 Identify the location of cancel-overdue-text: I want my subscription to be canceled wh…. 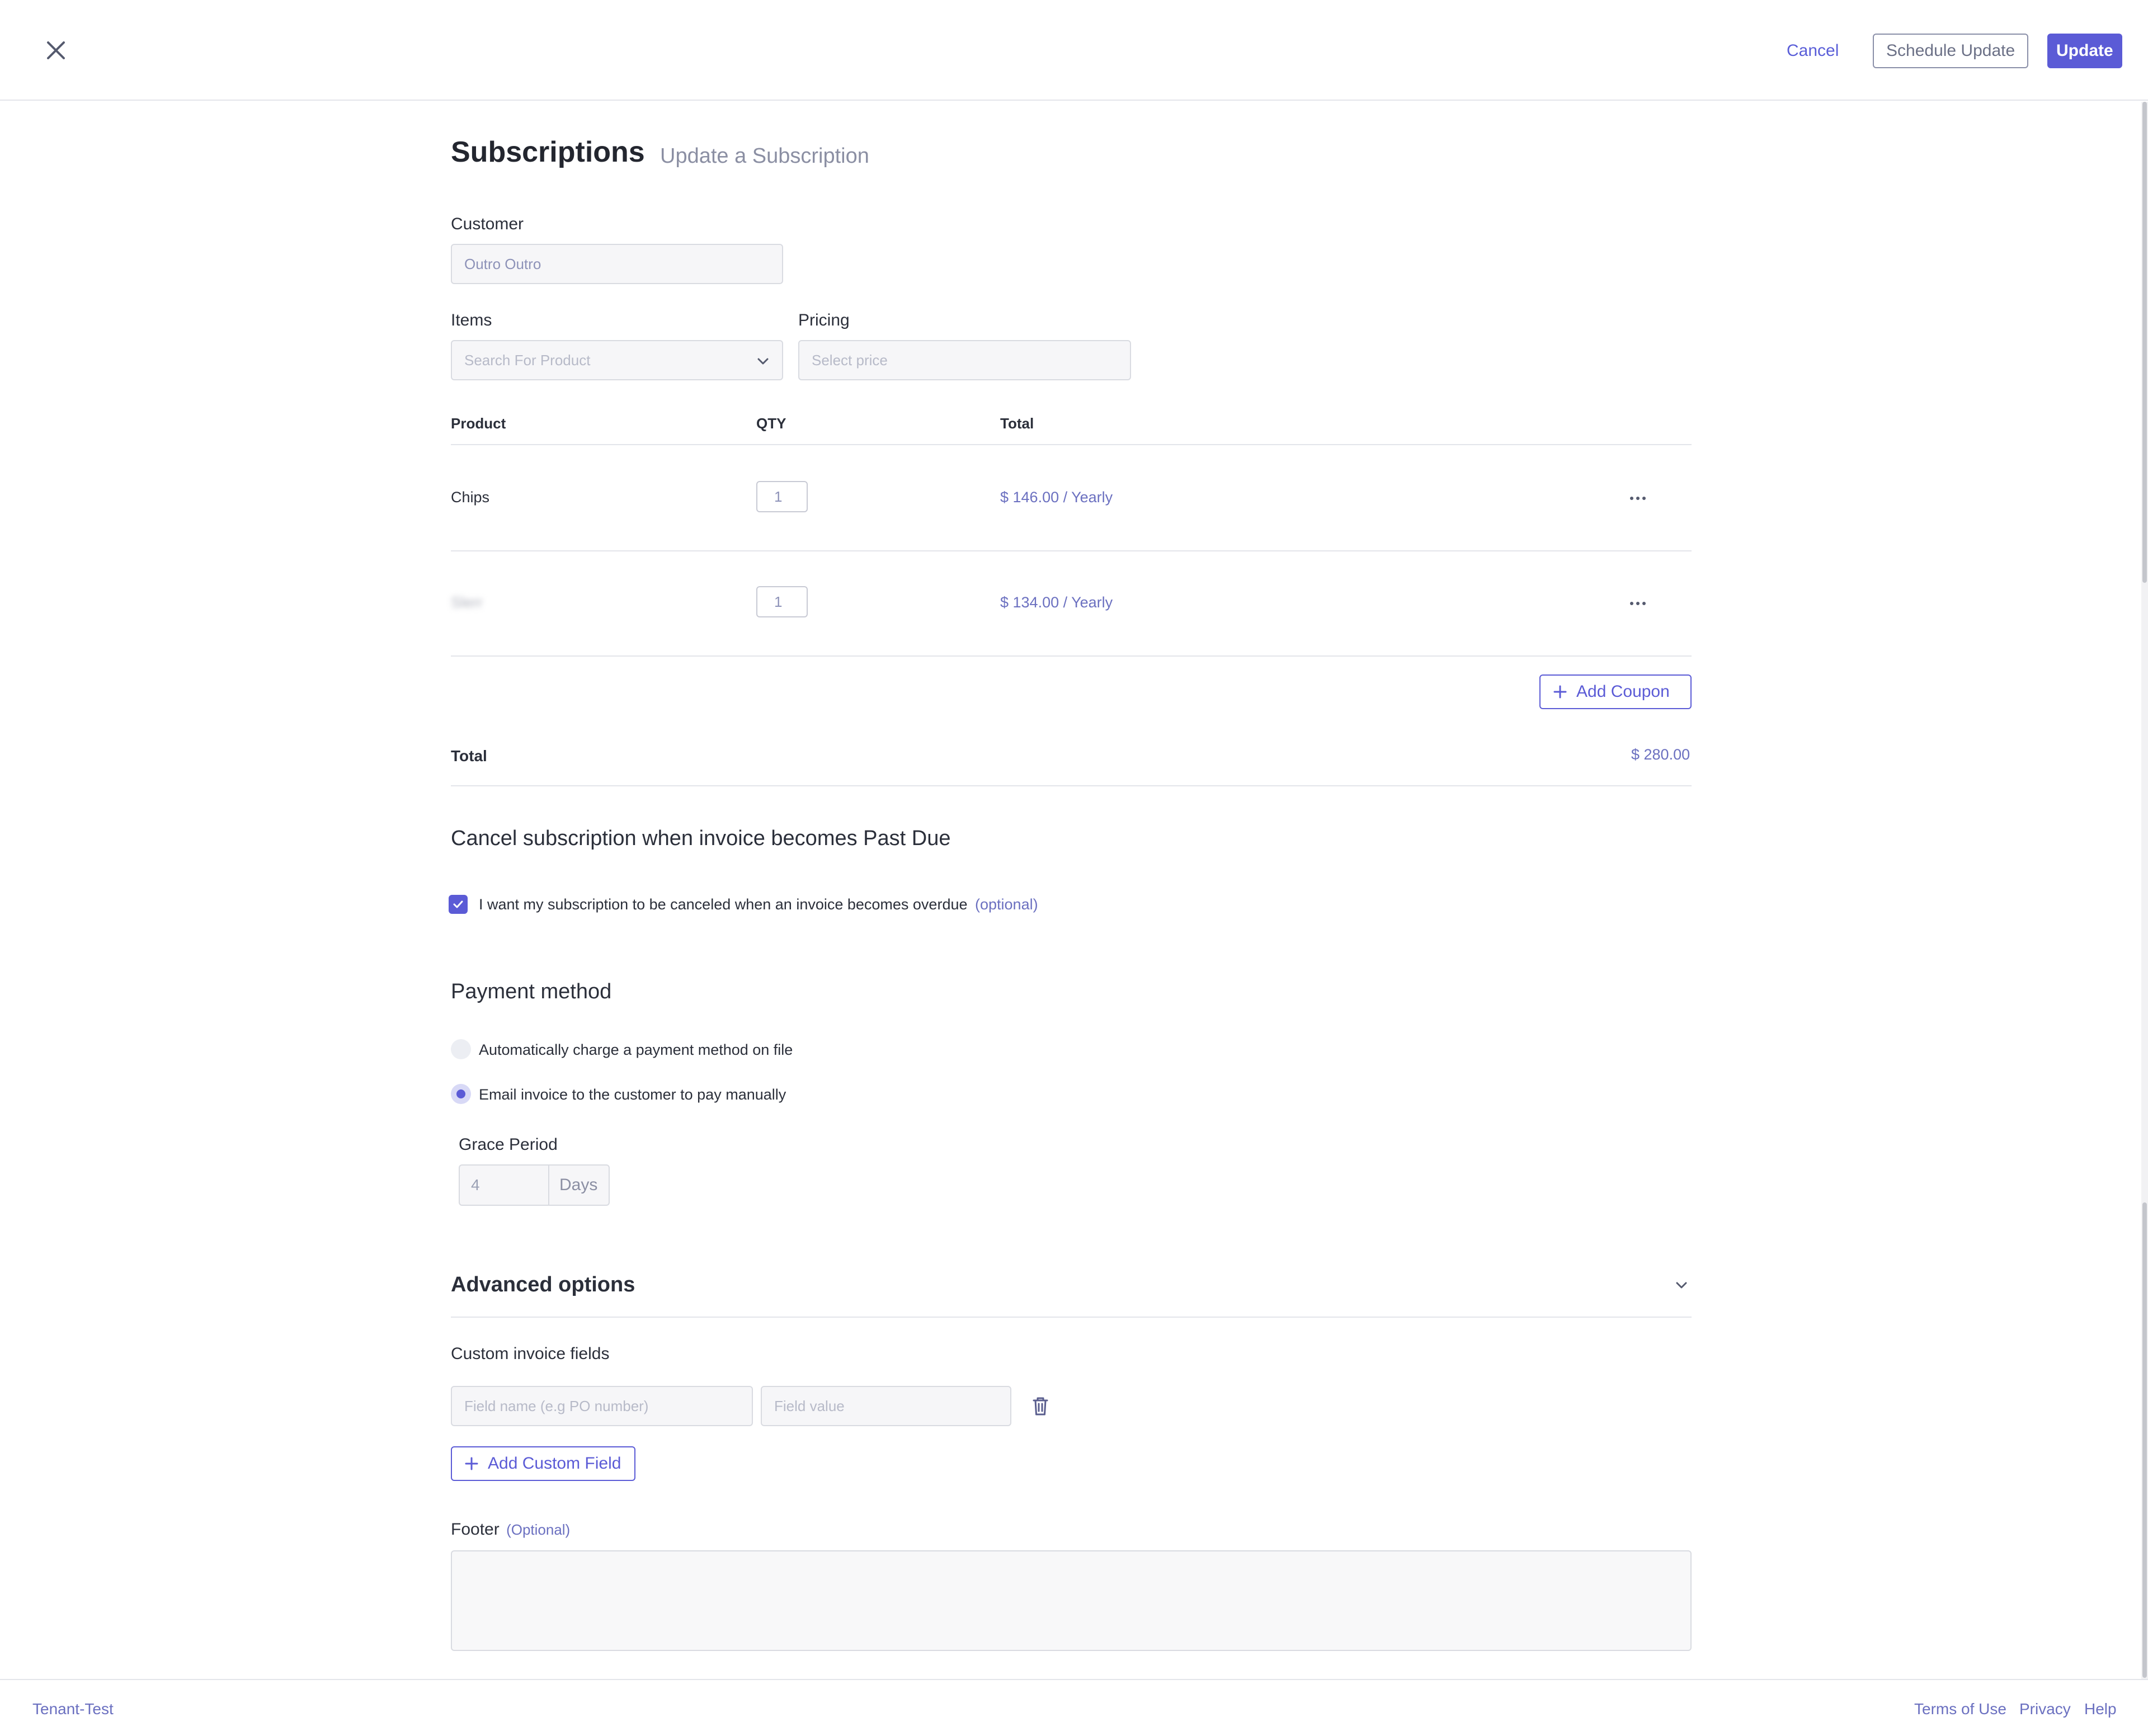
(723, 904).